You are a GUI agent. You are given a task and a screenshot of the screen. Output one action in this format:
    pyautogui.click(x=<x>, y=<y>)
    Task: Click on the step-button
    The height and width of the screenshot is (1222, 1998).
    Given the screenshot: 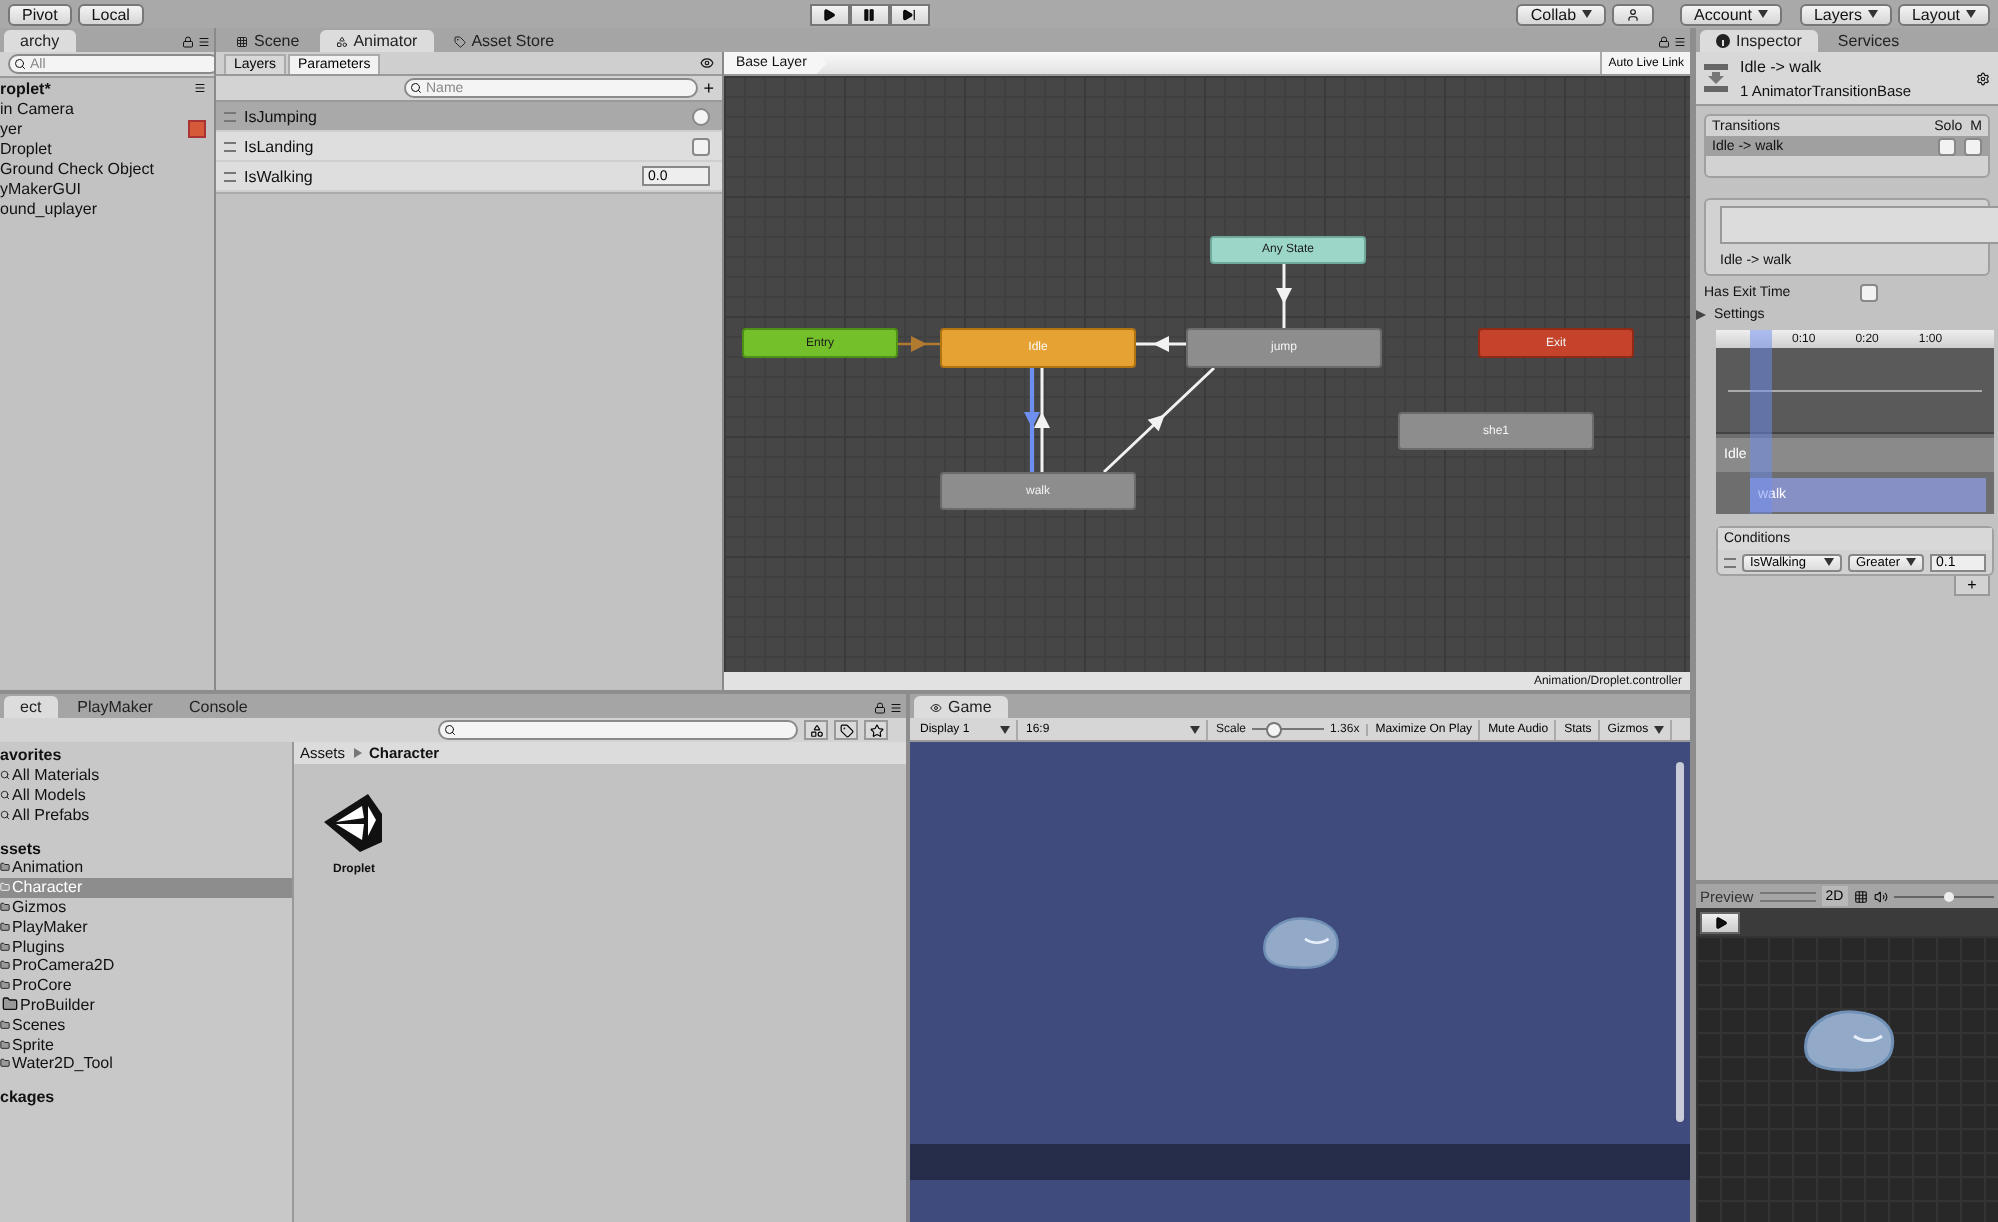 What is the action you would take?
    pyautogui.click(x=909, y=14)
    